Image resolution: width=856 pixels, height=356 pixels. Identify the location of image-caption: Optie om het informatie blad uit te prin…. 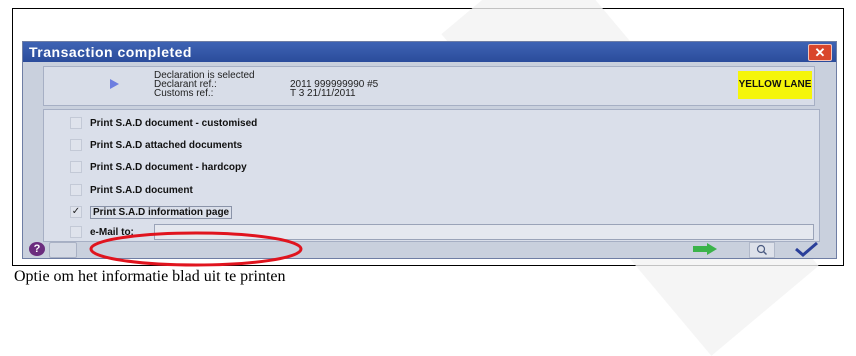
(150, 276).